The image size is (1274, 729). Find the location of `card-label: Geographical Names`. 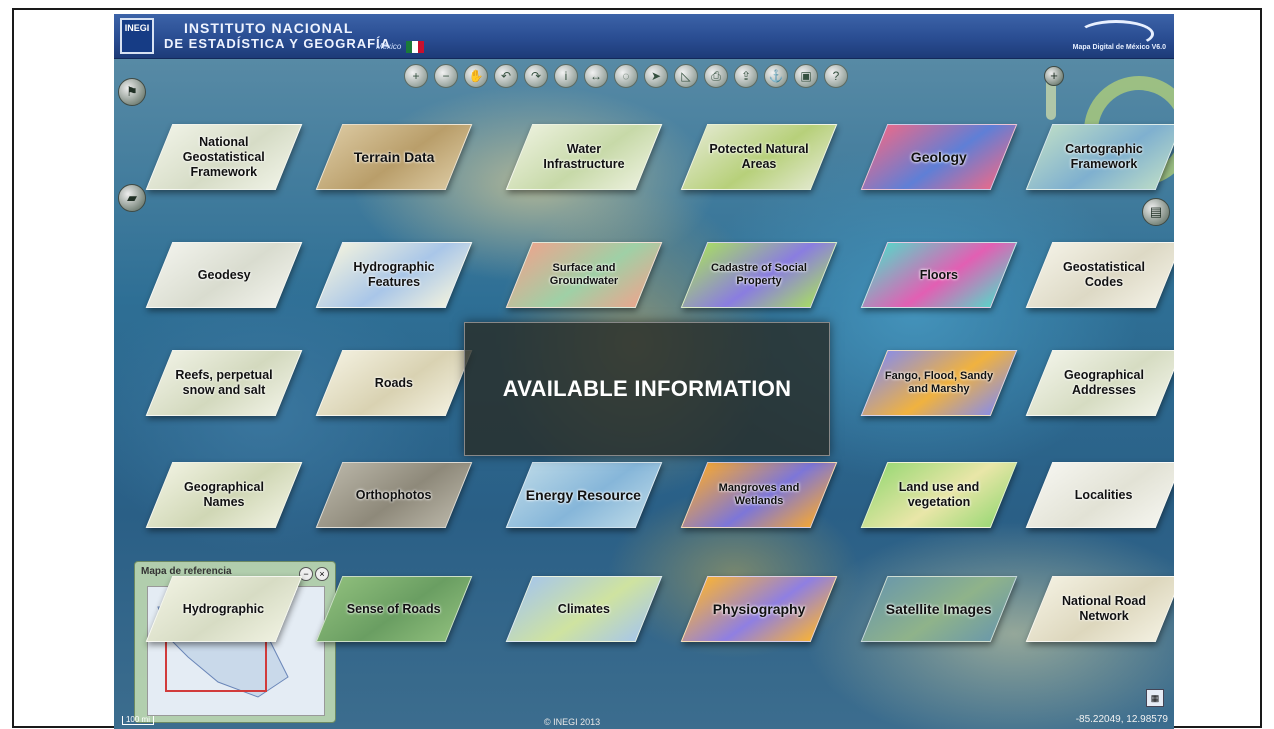

card-label: Geographical Names is located at coordinates (224, 494).